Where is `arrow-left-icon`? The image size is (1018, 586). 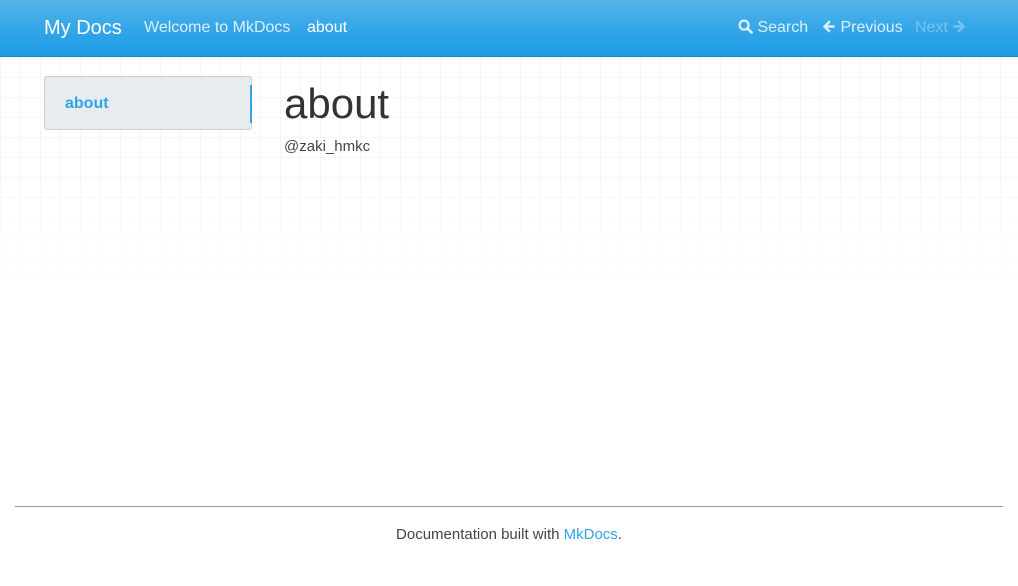
arrow-left-icon is located at coordinates (830, 27).